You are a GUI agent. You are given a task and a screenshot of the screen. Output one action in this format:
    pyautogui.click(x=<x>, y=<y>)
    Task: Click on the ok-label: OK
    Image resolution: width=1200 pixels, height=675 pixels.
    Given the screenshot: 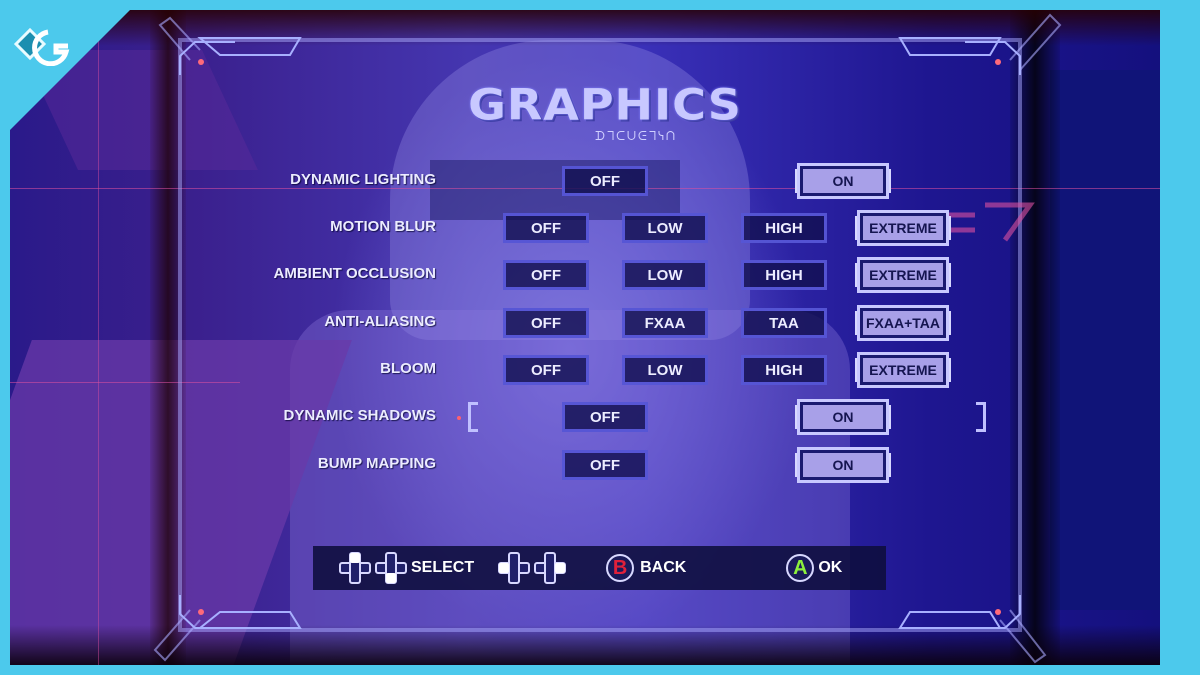 What is the action you would take?
    pyautogui.click(x=830, y=567)
    